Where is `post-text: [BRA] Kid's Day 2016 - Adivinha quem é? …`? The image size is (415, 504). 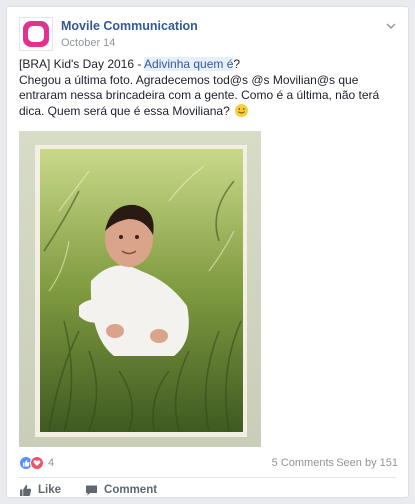
post-text: [BRA] Kid's Day 2016 - Adivinha quem é? … is located at coordinates (211, 88).